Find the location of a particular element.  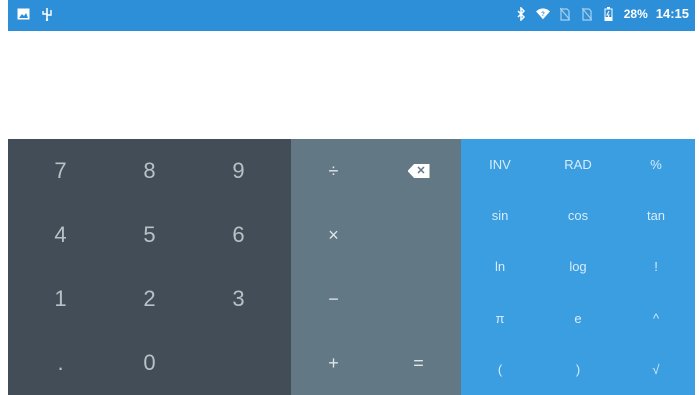

rad-button: RAD is located at coordinates (578, 164).